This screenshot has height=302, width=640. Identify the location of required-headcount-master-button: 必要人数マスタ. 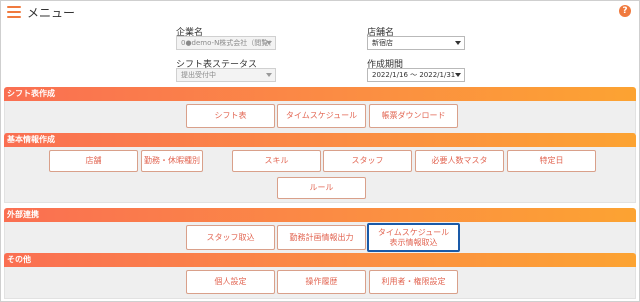
(459, 161).